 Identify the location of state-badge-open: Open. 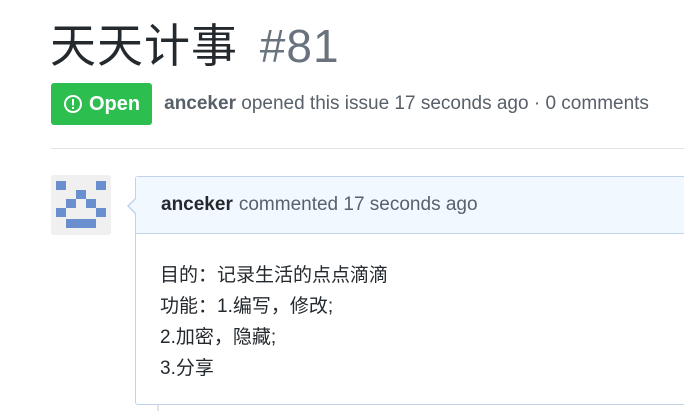
(102, 104).